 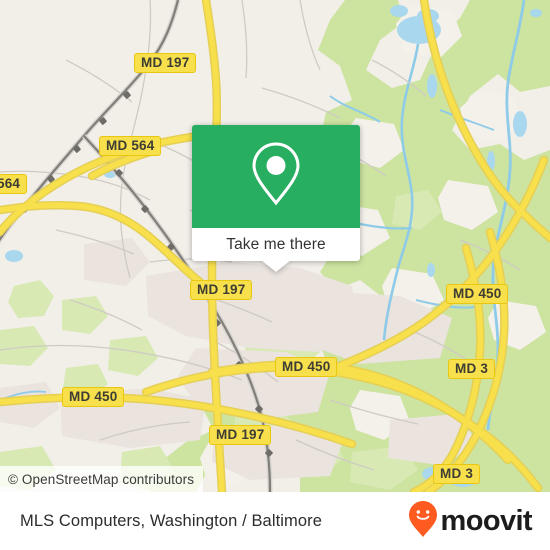 What do you see at coordinates (171, 520) in the screenshot?
I see `place-title: MLS Computers, Washington / Baltimore` at bounding box center [171, 520].